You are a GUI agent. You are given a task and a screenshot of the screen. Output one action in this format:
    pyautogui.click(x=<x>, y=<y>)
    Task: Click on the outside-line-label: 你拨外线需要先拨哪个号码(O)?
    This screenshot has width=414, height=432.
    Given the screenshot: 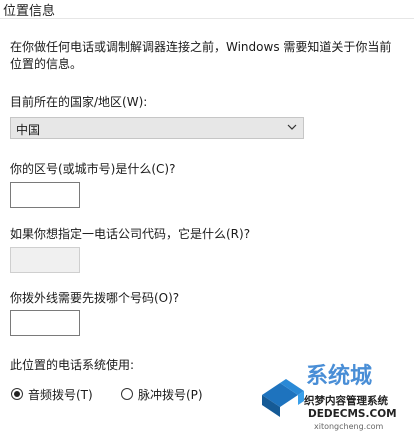 What is the action you would take?
    pyautogui.click(x=95, y=298)
    